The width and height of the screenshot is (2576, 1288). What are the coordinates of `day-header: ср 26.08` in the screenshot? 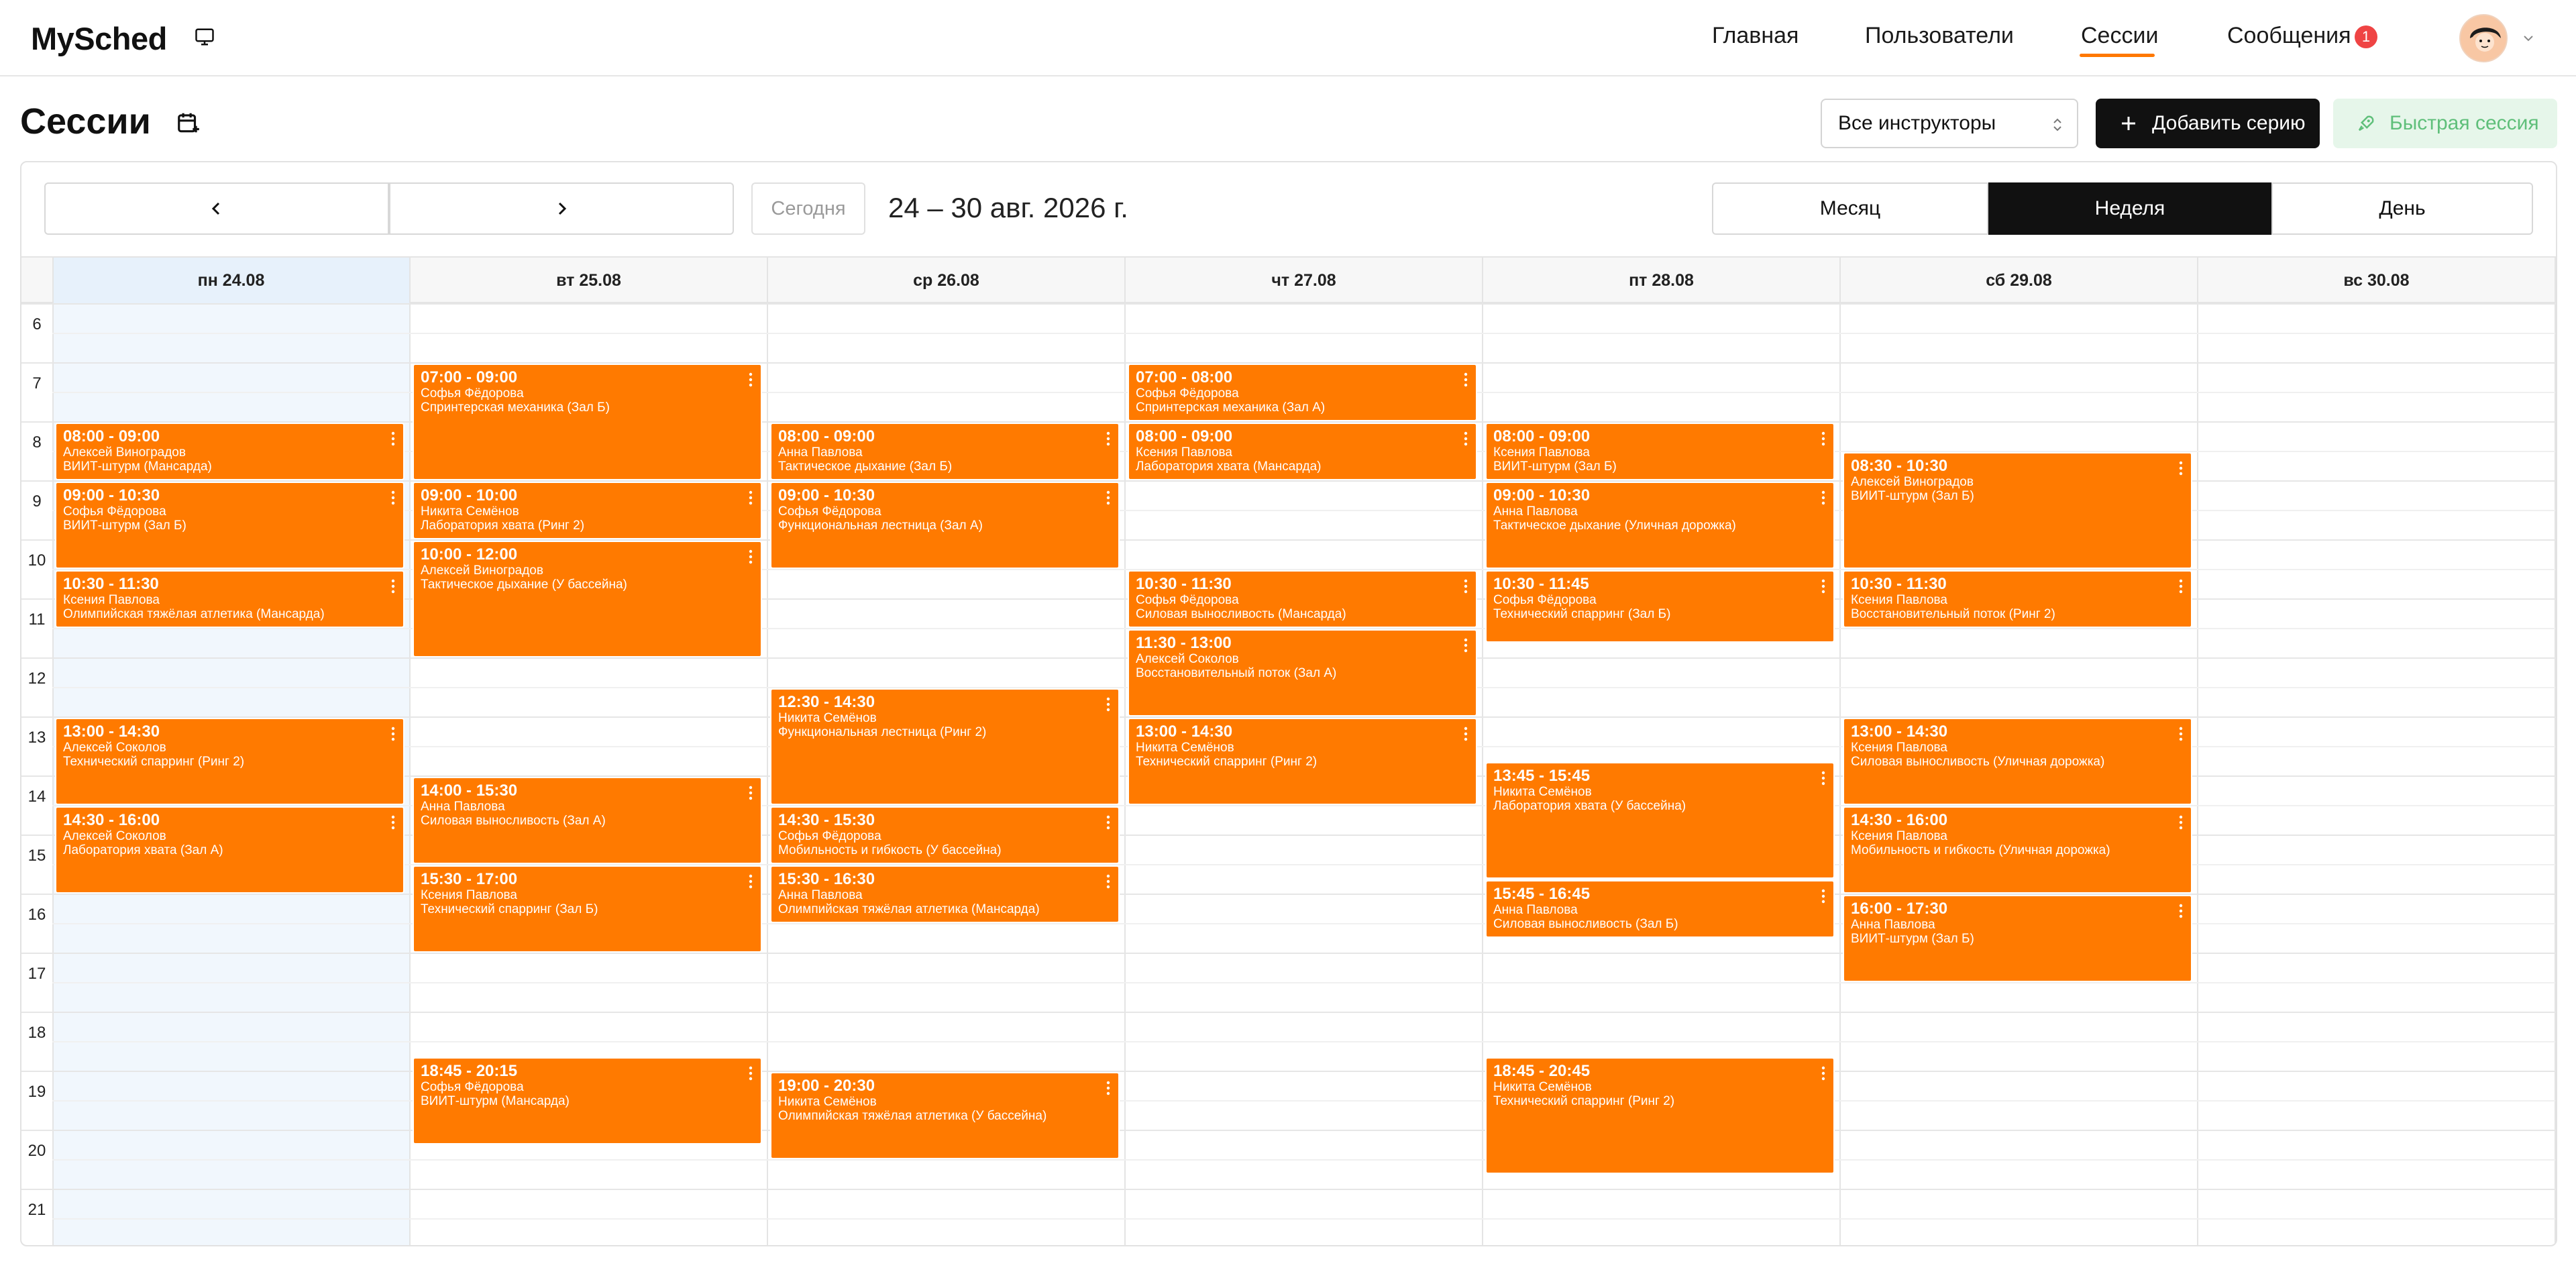 It's located at (946, 280).